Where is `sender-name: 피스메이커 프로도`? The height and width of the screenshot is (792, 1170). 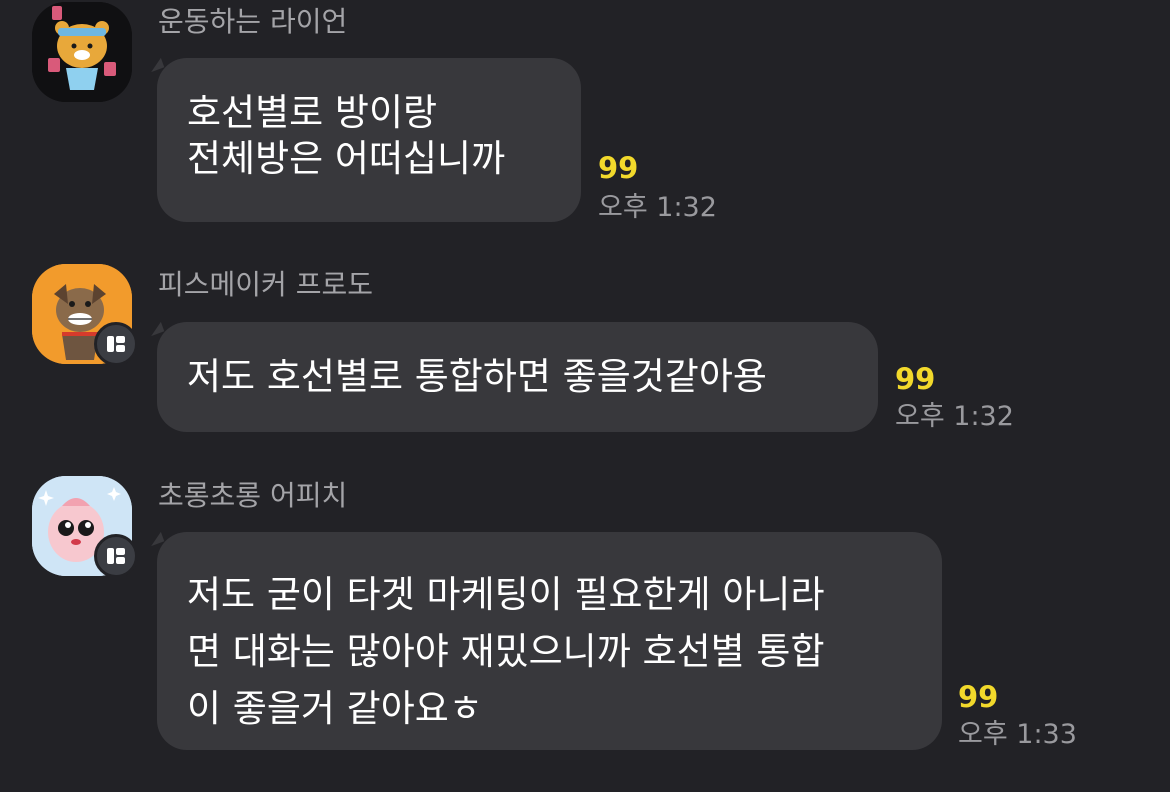
sender-name: 피스메이커 프로도 is located at coordinates (265, 284).